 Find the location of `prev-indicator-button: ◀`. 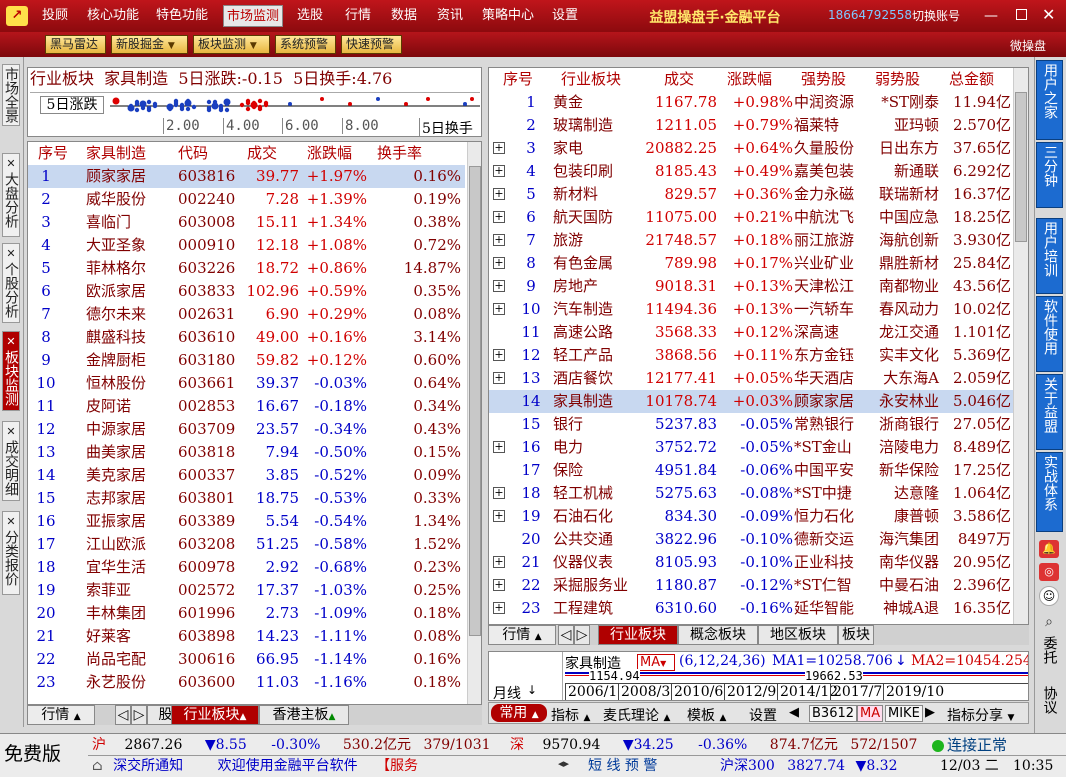

prev-indicator-button: ◀ is located at coordinates (794, 712).